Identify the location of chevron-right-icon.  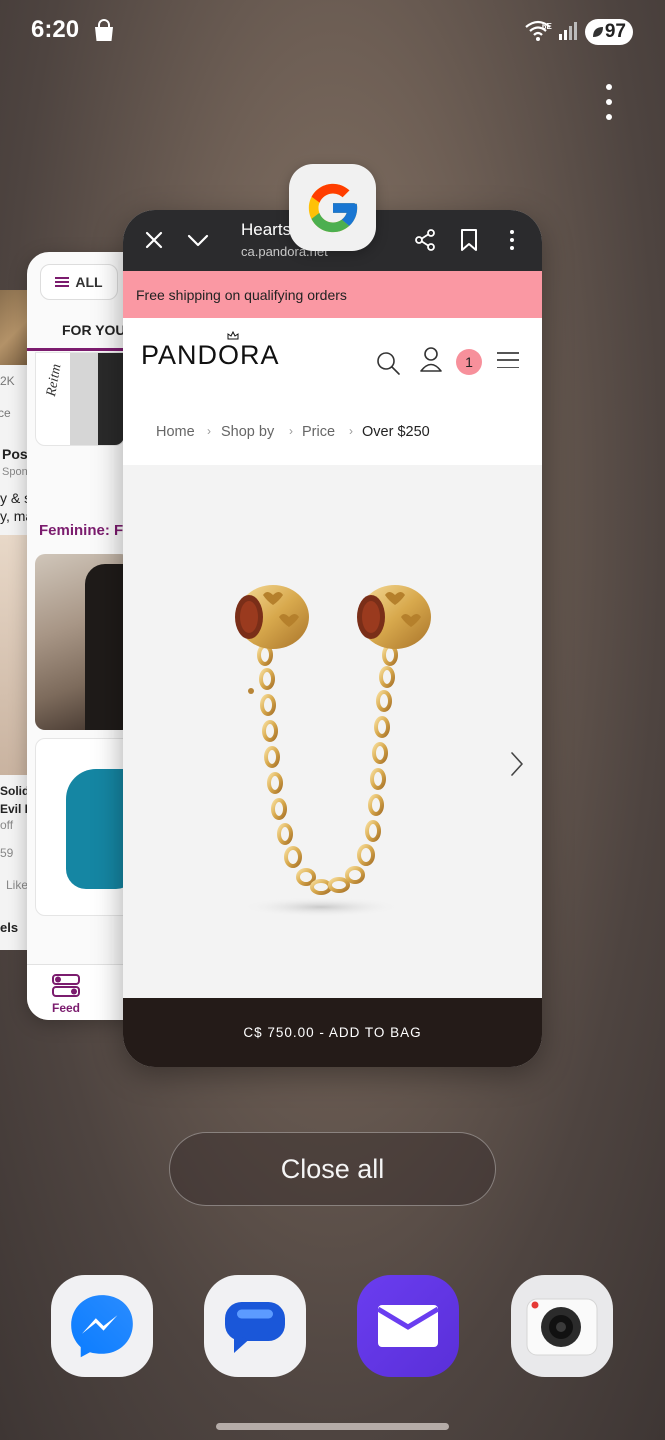
(517, 766).